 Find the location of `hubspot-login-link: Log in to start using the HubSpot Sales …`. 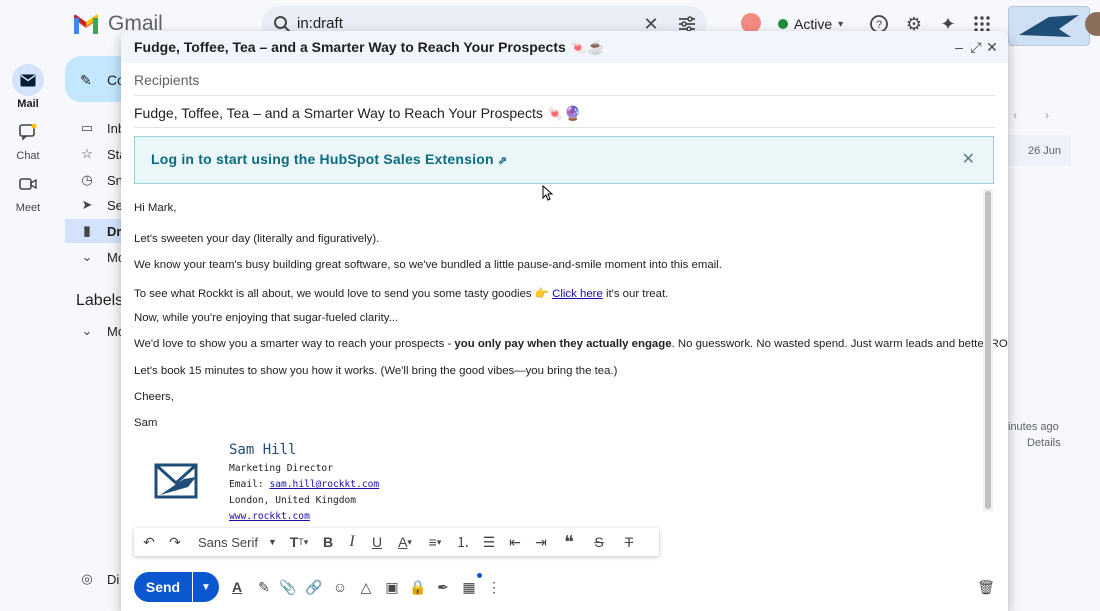

hubspot-login-link: Log in to start using the HubSpot Sales … is located at coordinates (329, 159).